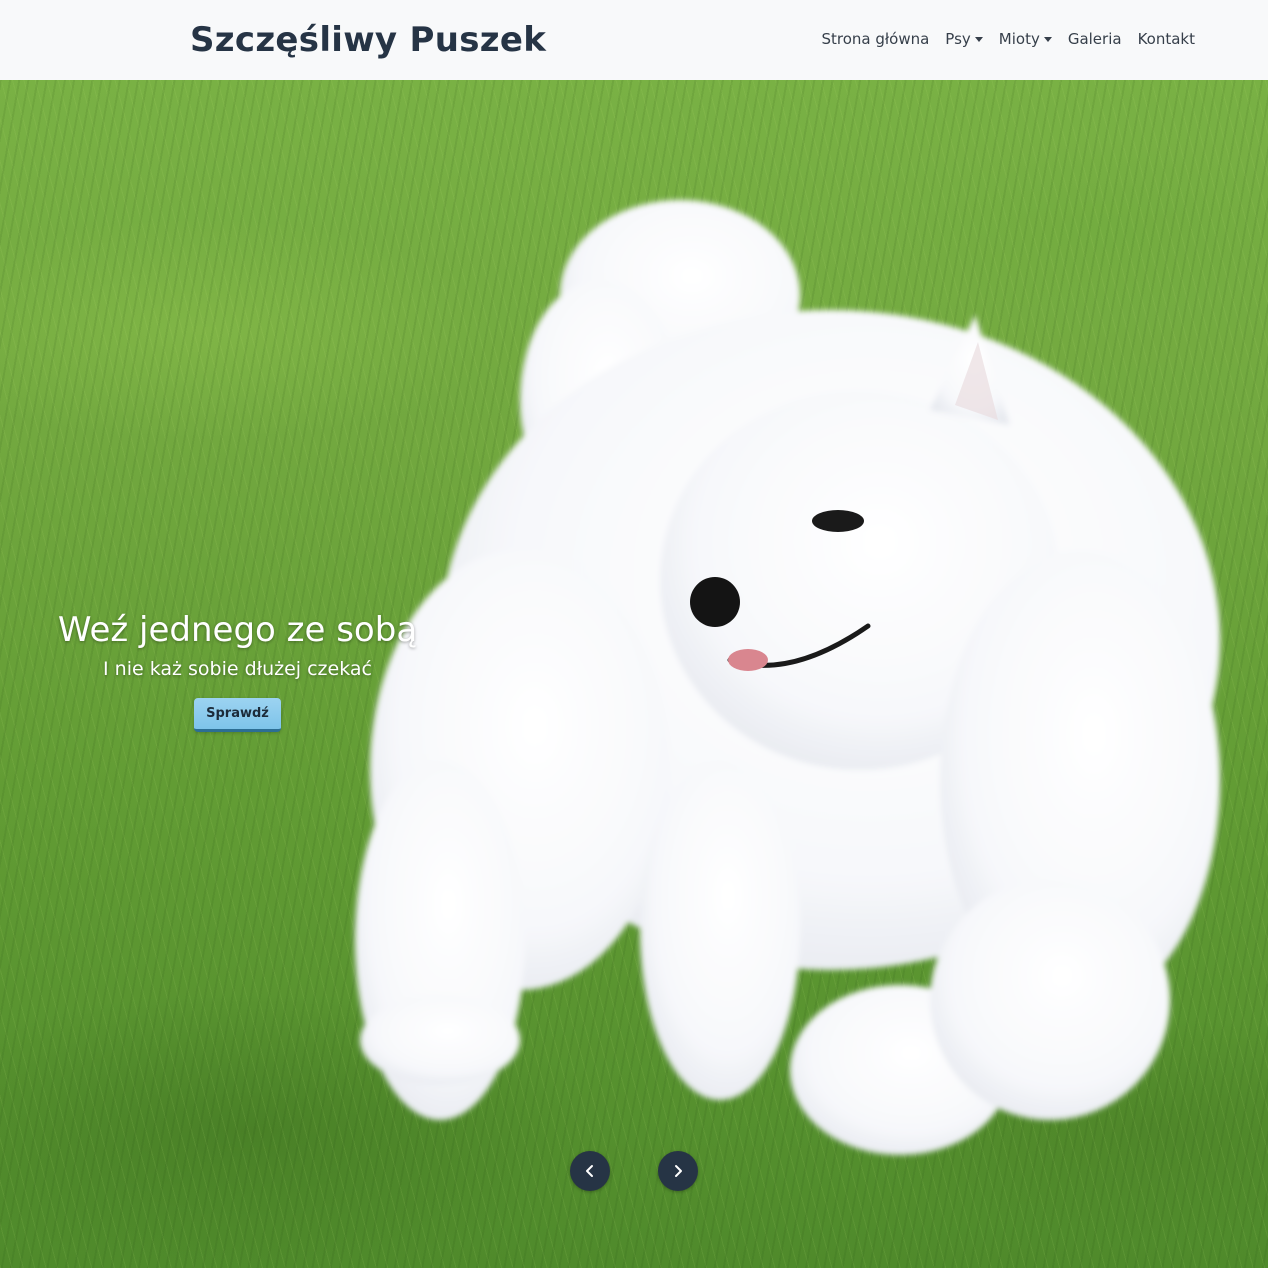 This screenshot has height=1268, width=1268. I want to click on nav-item-label: Strona główna, so click(875, 39).